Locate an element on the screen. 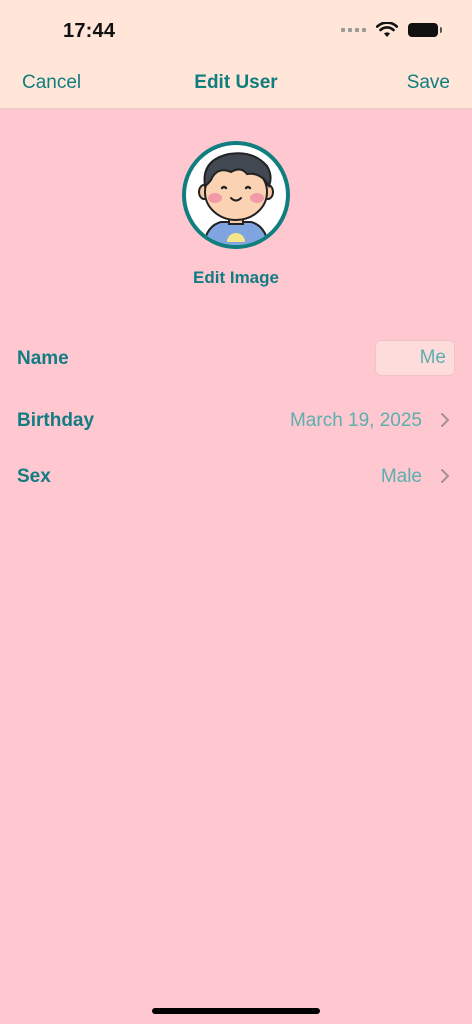  avatar-boy-icon is located at coordinates (236, 195).